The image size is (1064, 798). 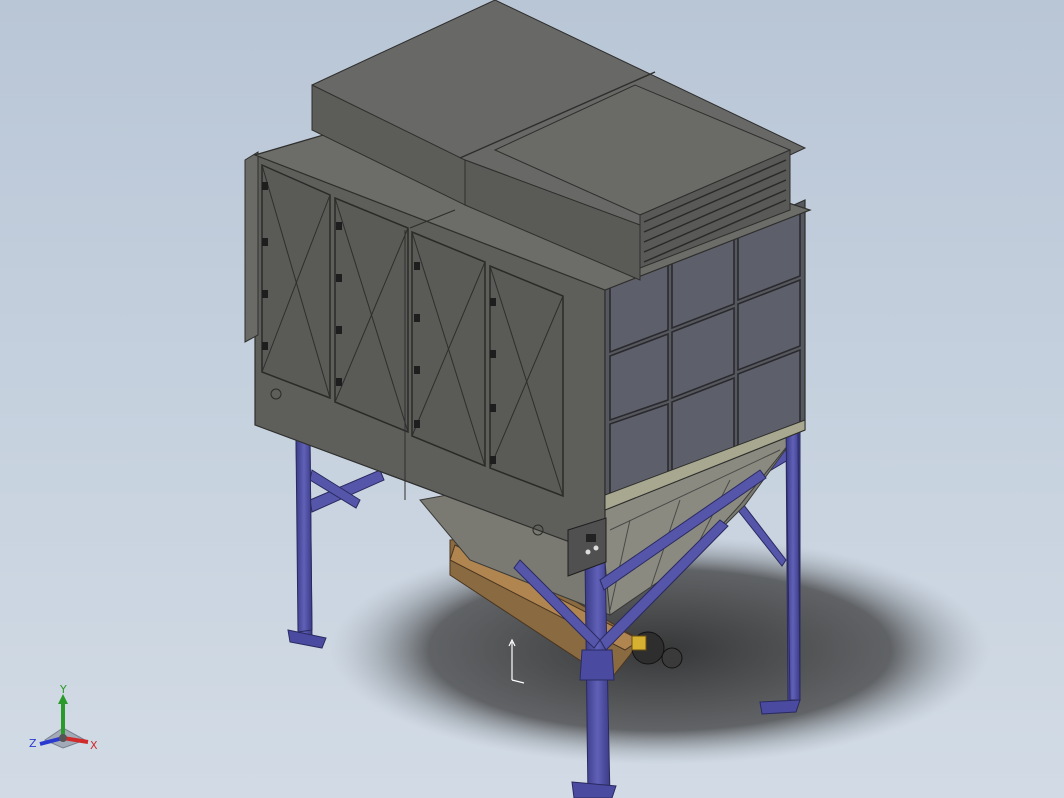 What do you see at coordinates (94, 745) in the screenshot?
I see `triad-x-label: X` at bounding box center [94, 745].